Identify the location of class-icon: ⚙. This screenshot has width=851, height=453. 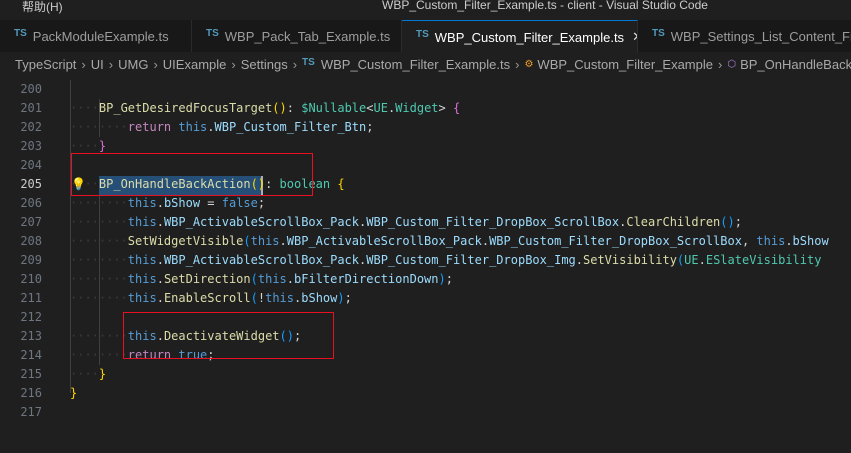
(529, 64).